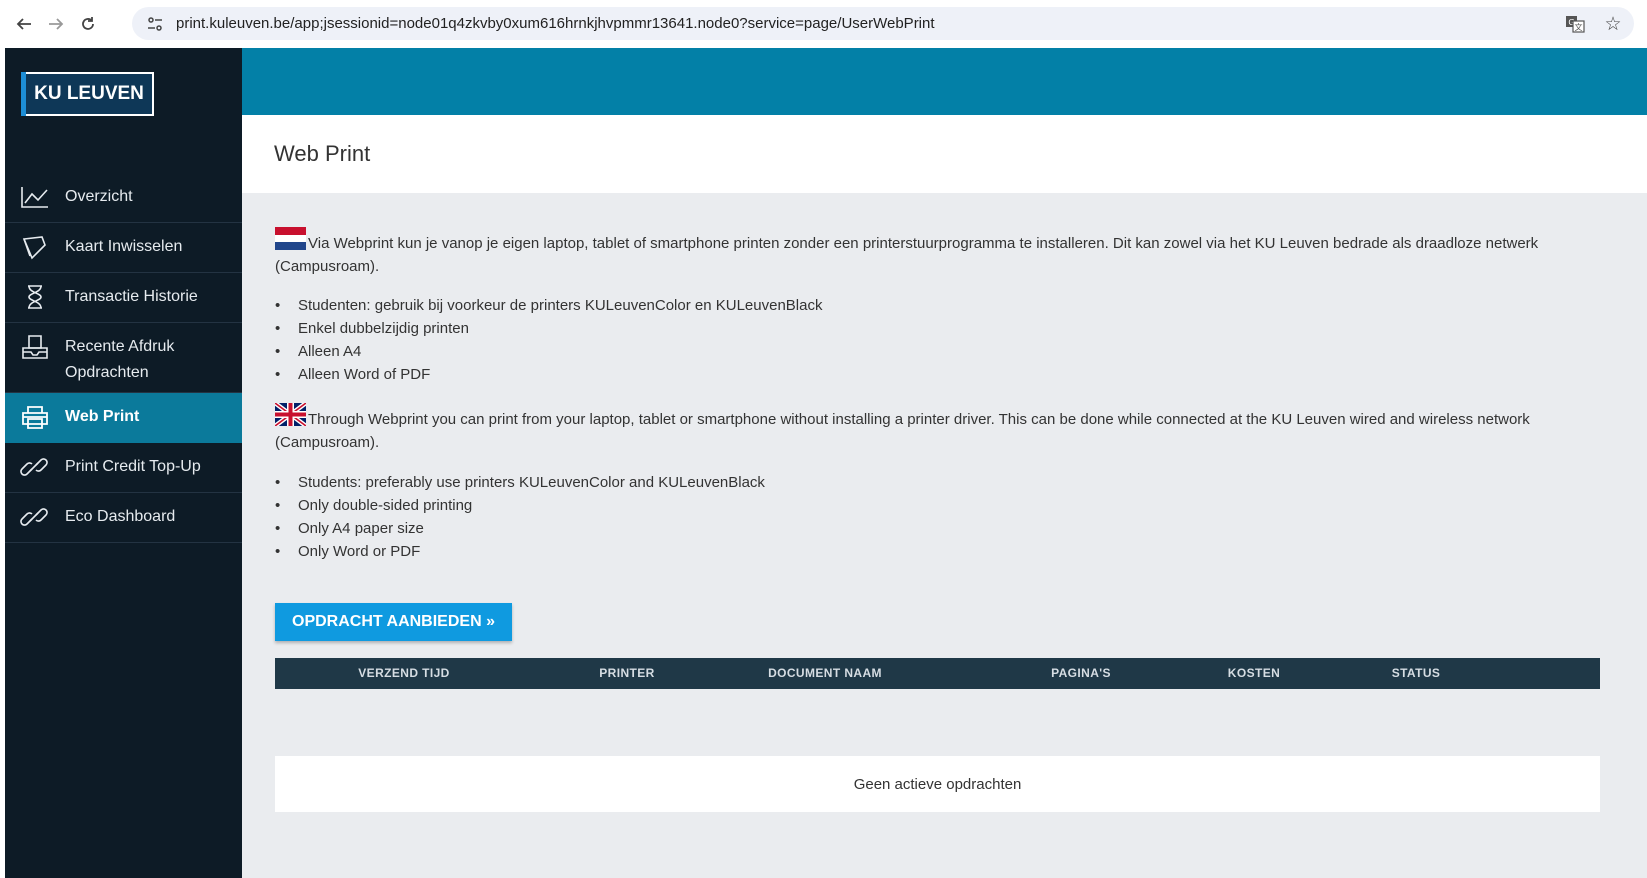  What do you see at coordinates (35, 297) in the screenshot?
I see `hourglass-icon` at bounding box center [35, 297].